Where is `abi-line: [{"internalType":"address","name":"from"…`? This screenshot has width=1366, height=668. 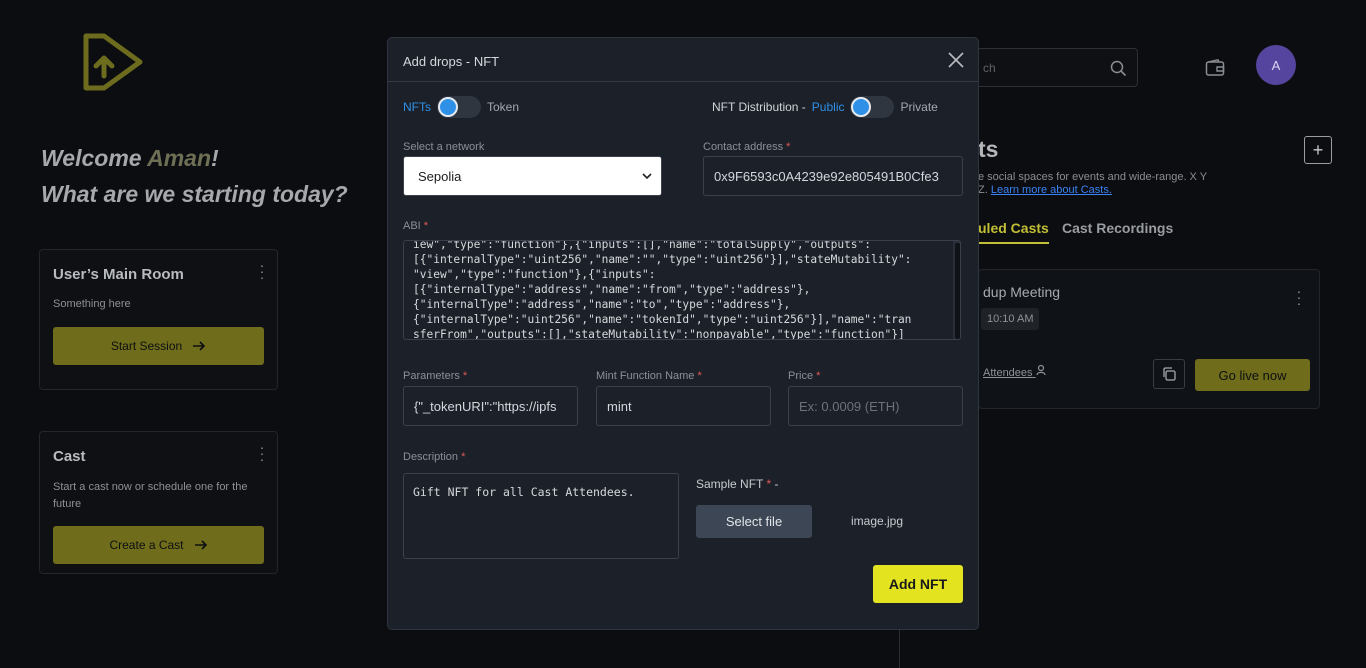
abi-line: [{"internalType":"address","name":"from"… is located at coordinates (612, 289).